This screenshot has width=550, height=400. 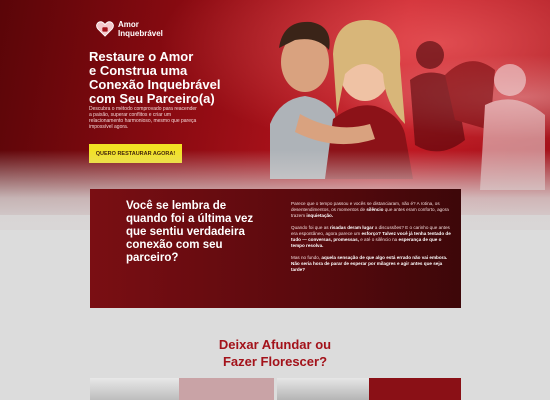 What do you see at coordinates (320, 215) in the screenshot?
I see `highlight: inquietação.` at bounding box center [320, 215].